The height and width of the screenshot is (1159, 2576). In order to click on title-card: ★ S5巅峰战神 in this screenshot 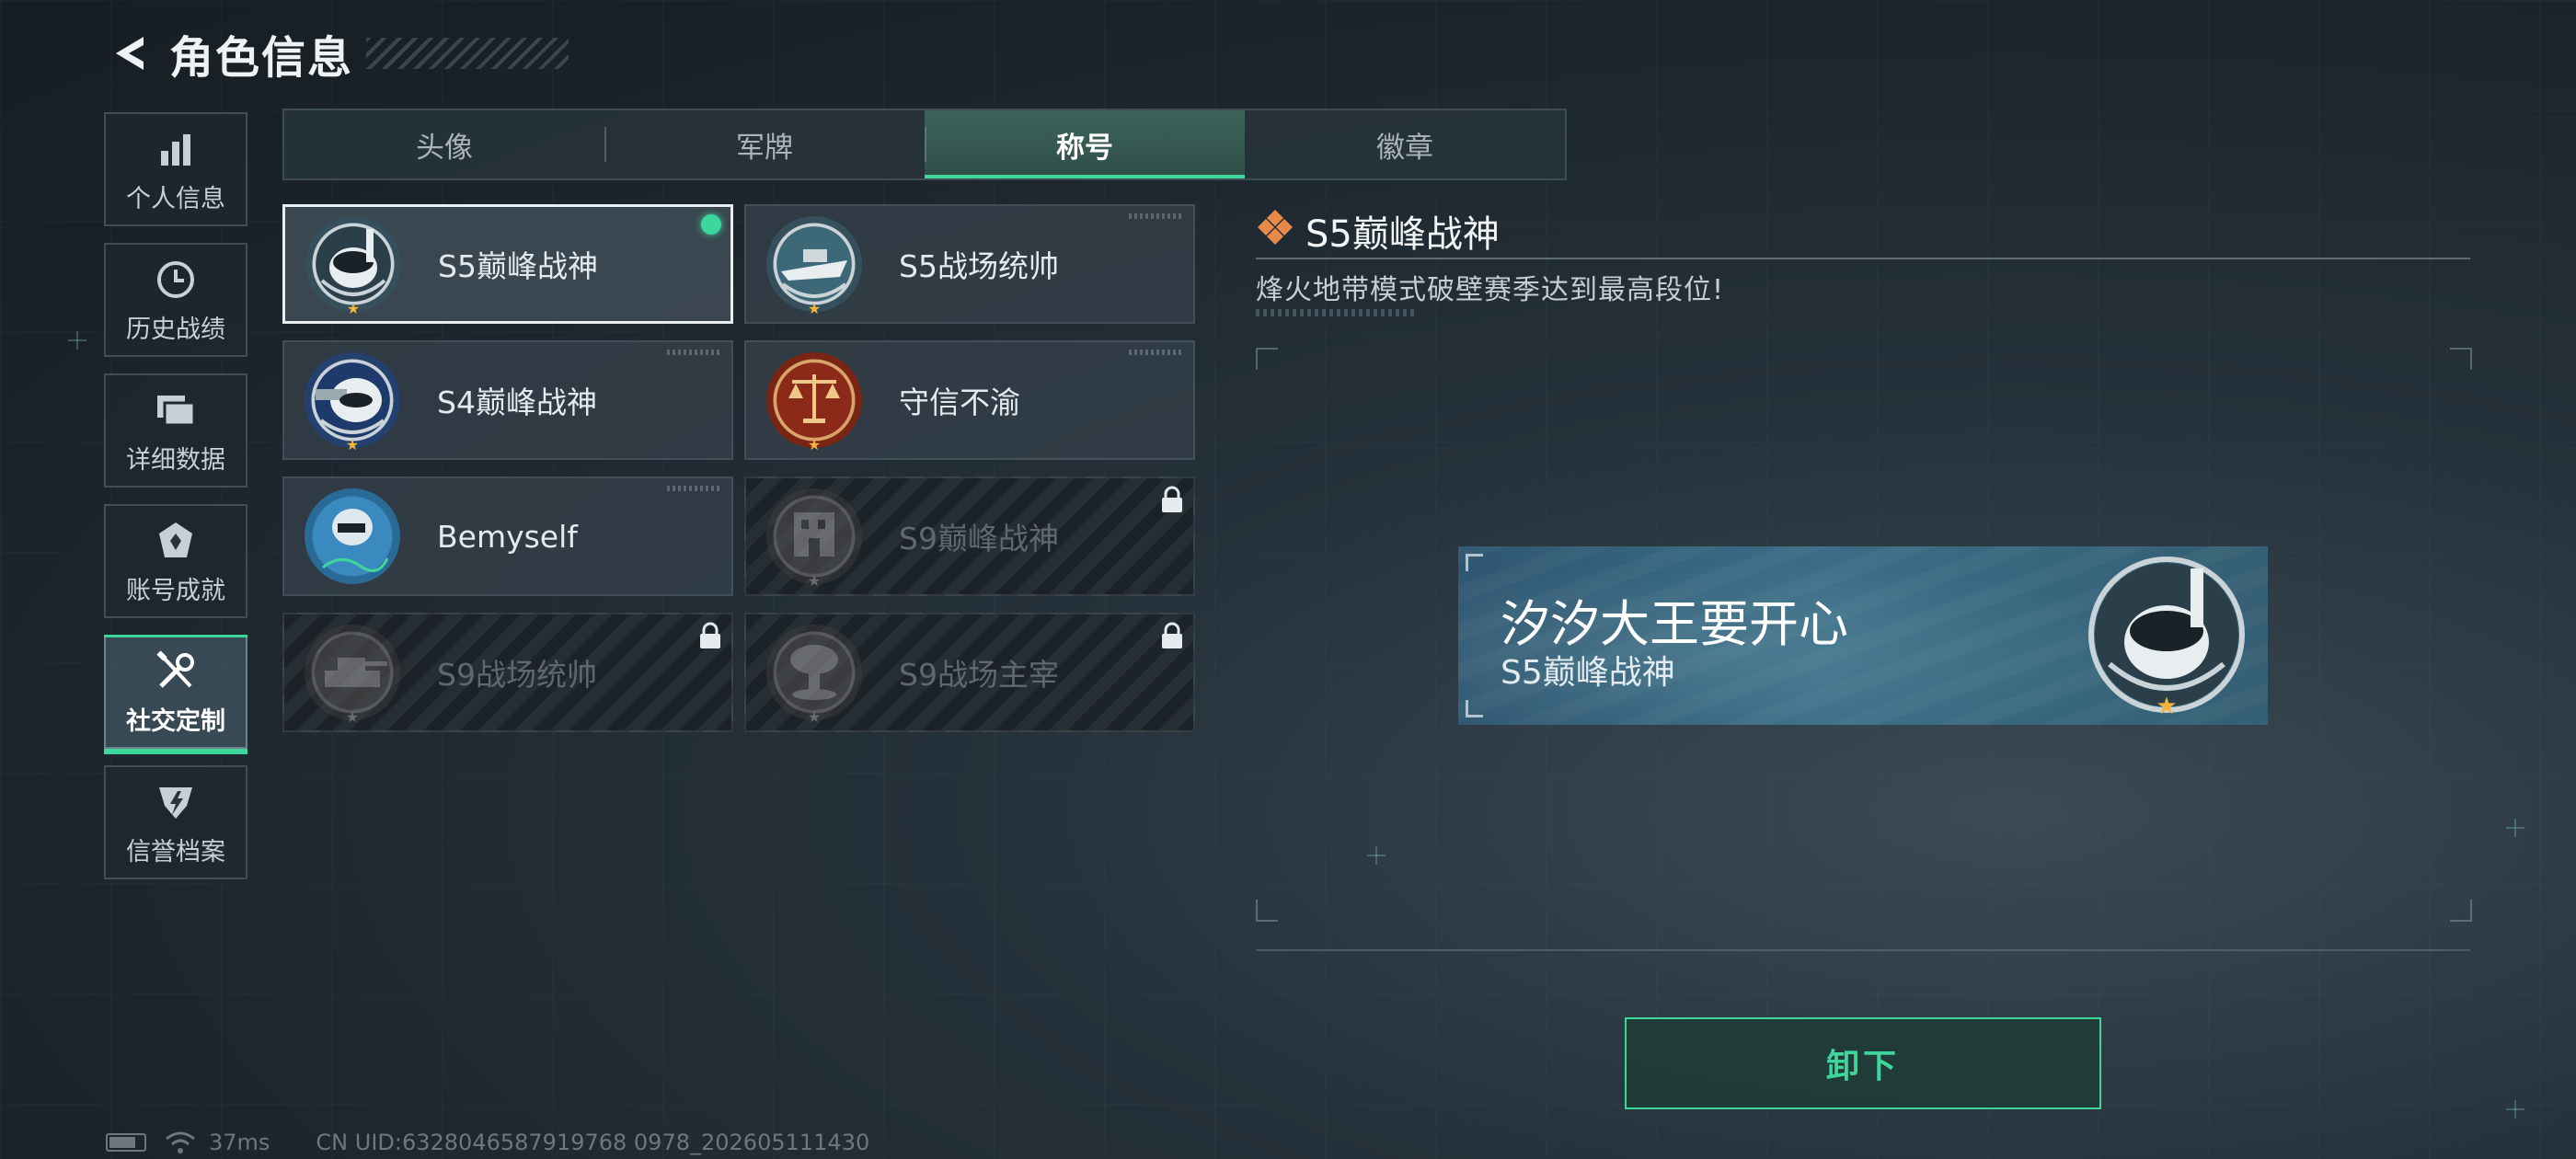, I will do `click(507, 264)`.